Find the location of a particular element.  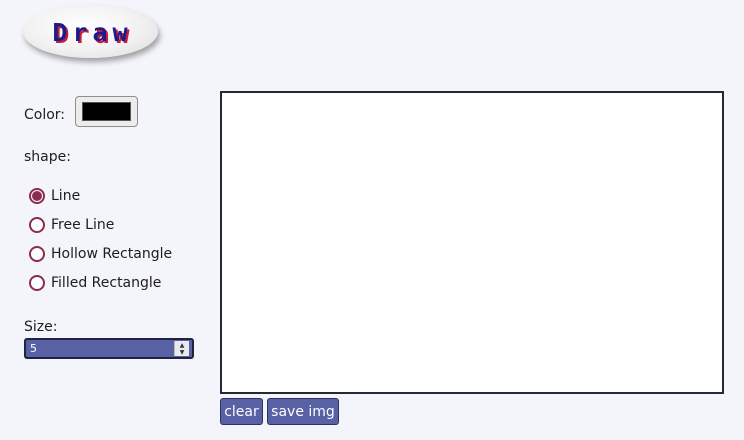

size-value: 5 is located at coordinates (33, 348).